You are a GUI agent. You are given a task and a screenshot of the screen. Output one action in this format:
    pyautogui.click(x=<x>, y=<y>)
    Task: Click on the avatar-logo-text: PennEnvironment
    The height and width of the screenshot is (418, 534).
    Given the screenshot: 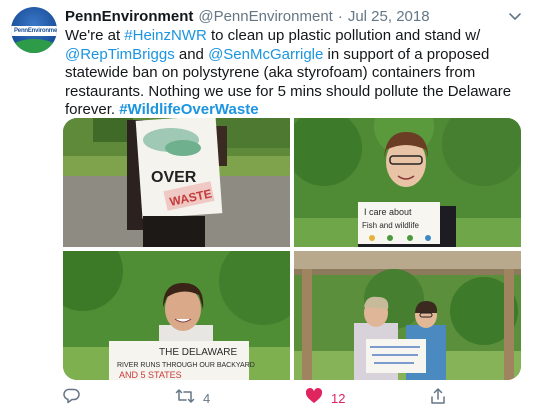 What is the action you would take?
    pyautogui.click(x=35, y=31)
    